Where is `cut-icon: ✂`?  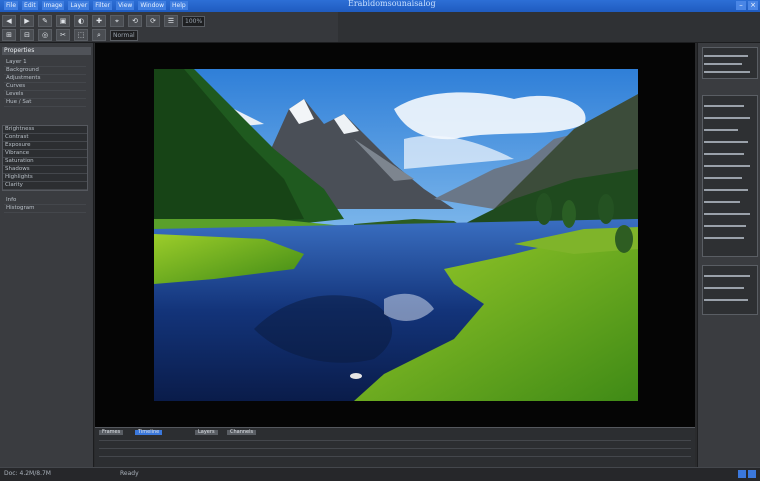
cut-icon: ✂ is located at coordinates (63, 35).